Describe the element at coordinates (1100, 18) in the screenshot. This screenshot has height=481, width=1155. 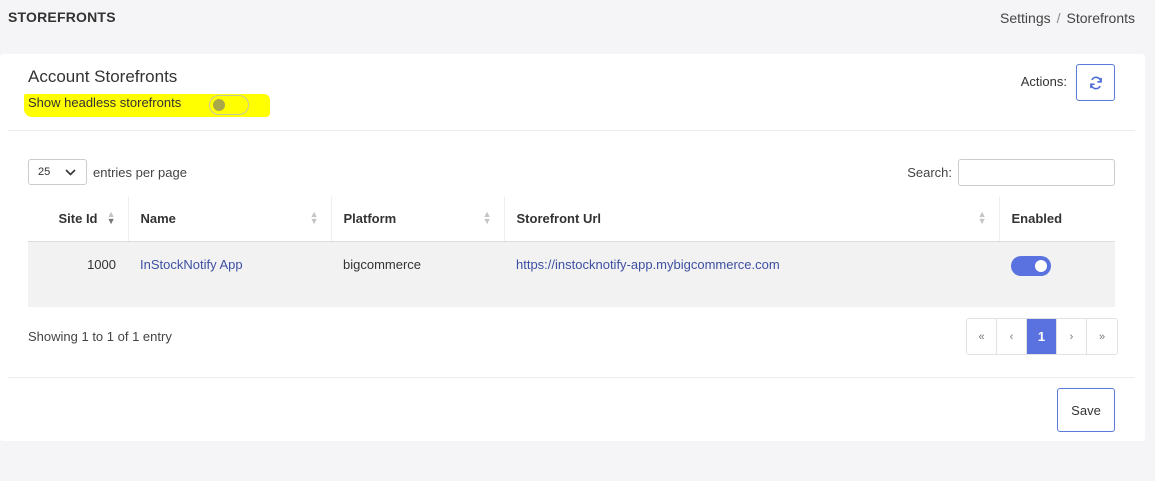
I see `breadcrumb-storefronts: Storefronts` at that location.